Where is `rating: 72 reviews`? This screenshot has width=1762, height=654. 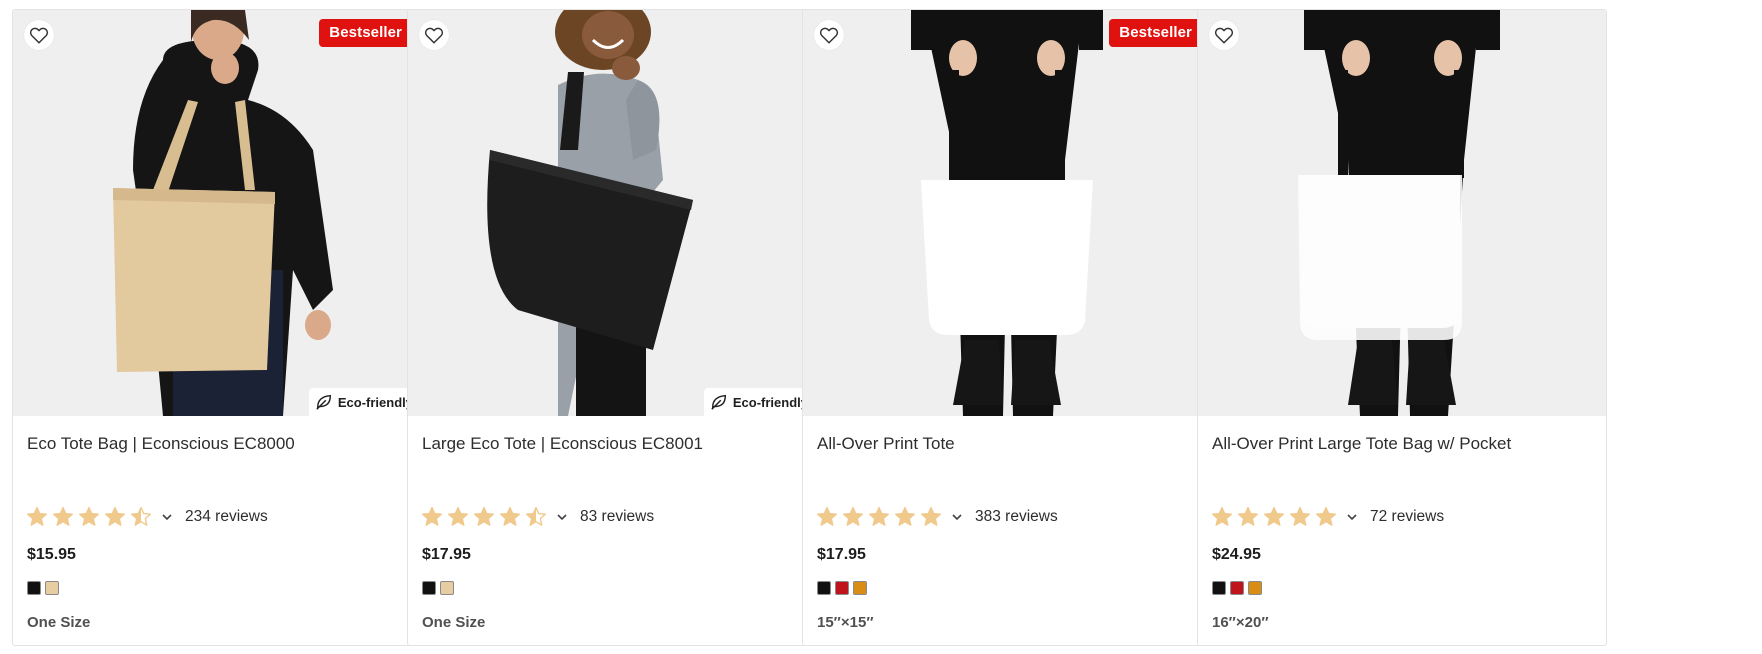
rating: 72 reviews is located at coordinates (1327, 517).